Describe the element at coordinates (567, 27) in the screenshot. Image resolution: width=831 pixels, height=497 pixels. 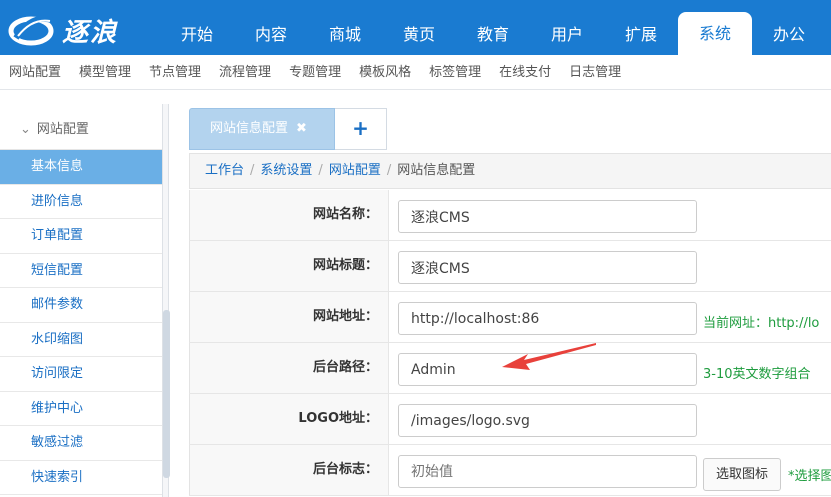
I see `nav-item-users: 用户` at that location.